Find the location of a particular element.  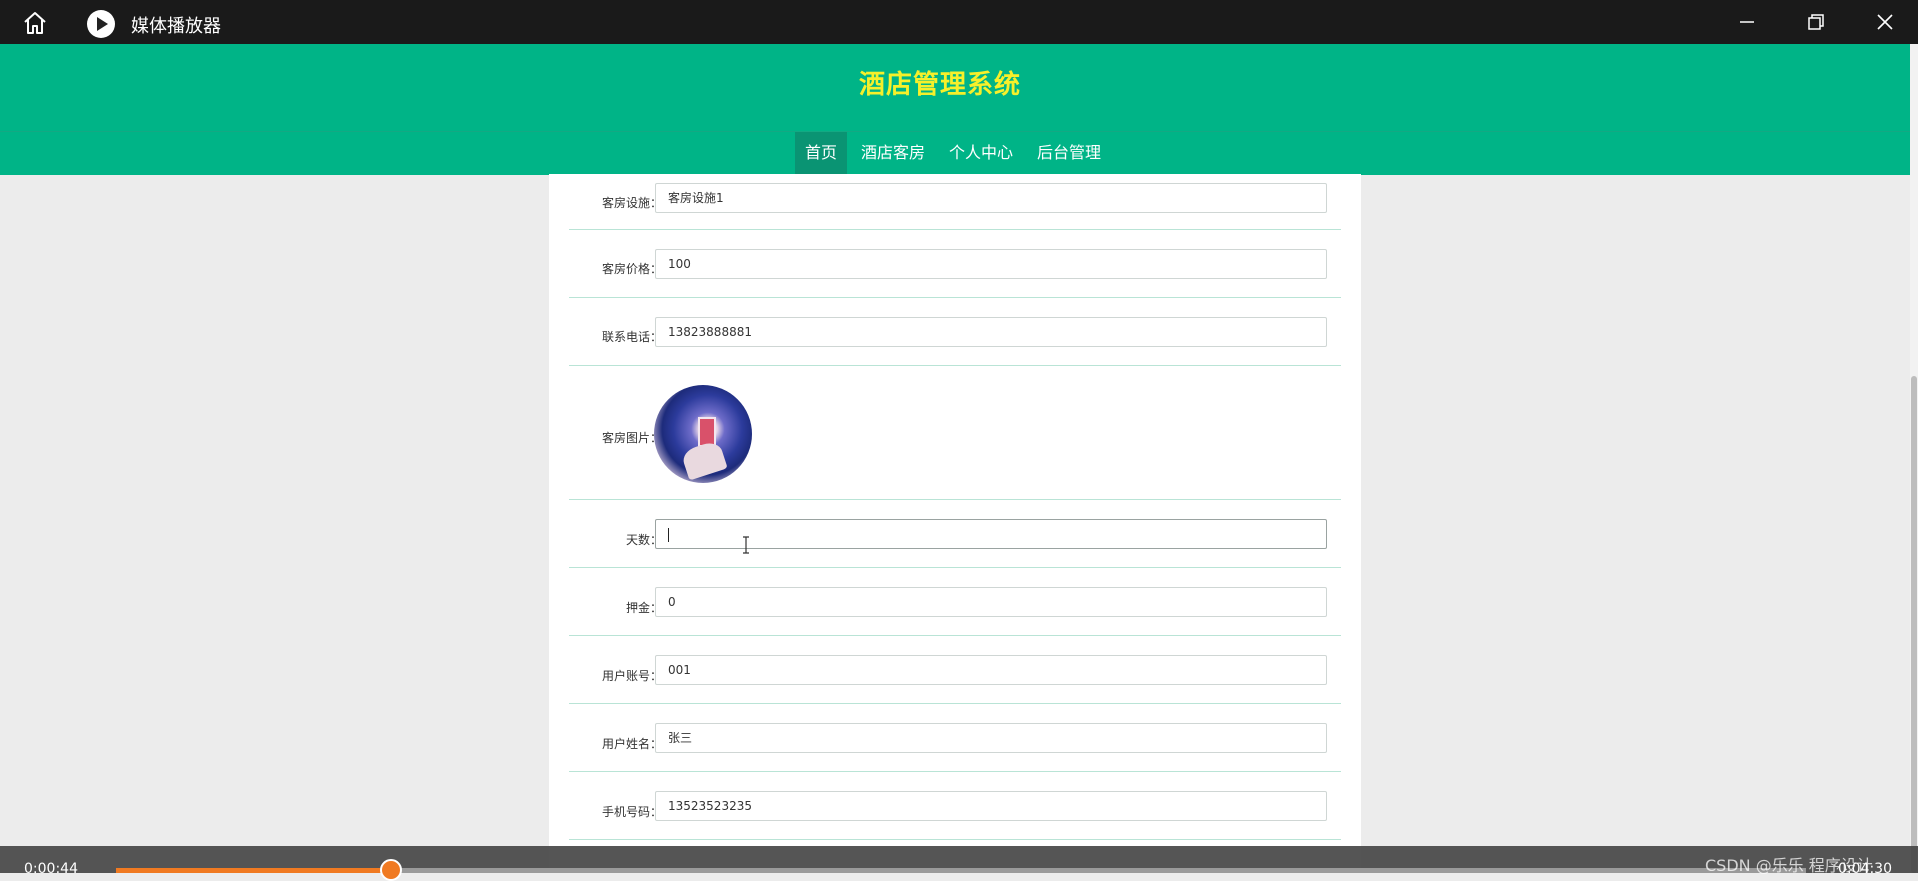

form-row-mobile: 手机号码： 13523523235 is located at coordinates (955, 806).